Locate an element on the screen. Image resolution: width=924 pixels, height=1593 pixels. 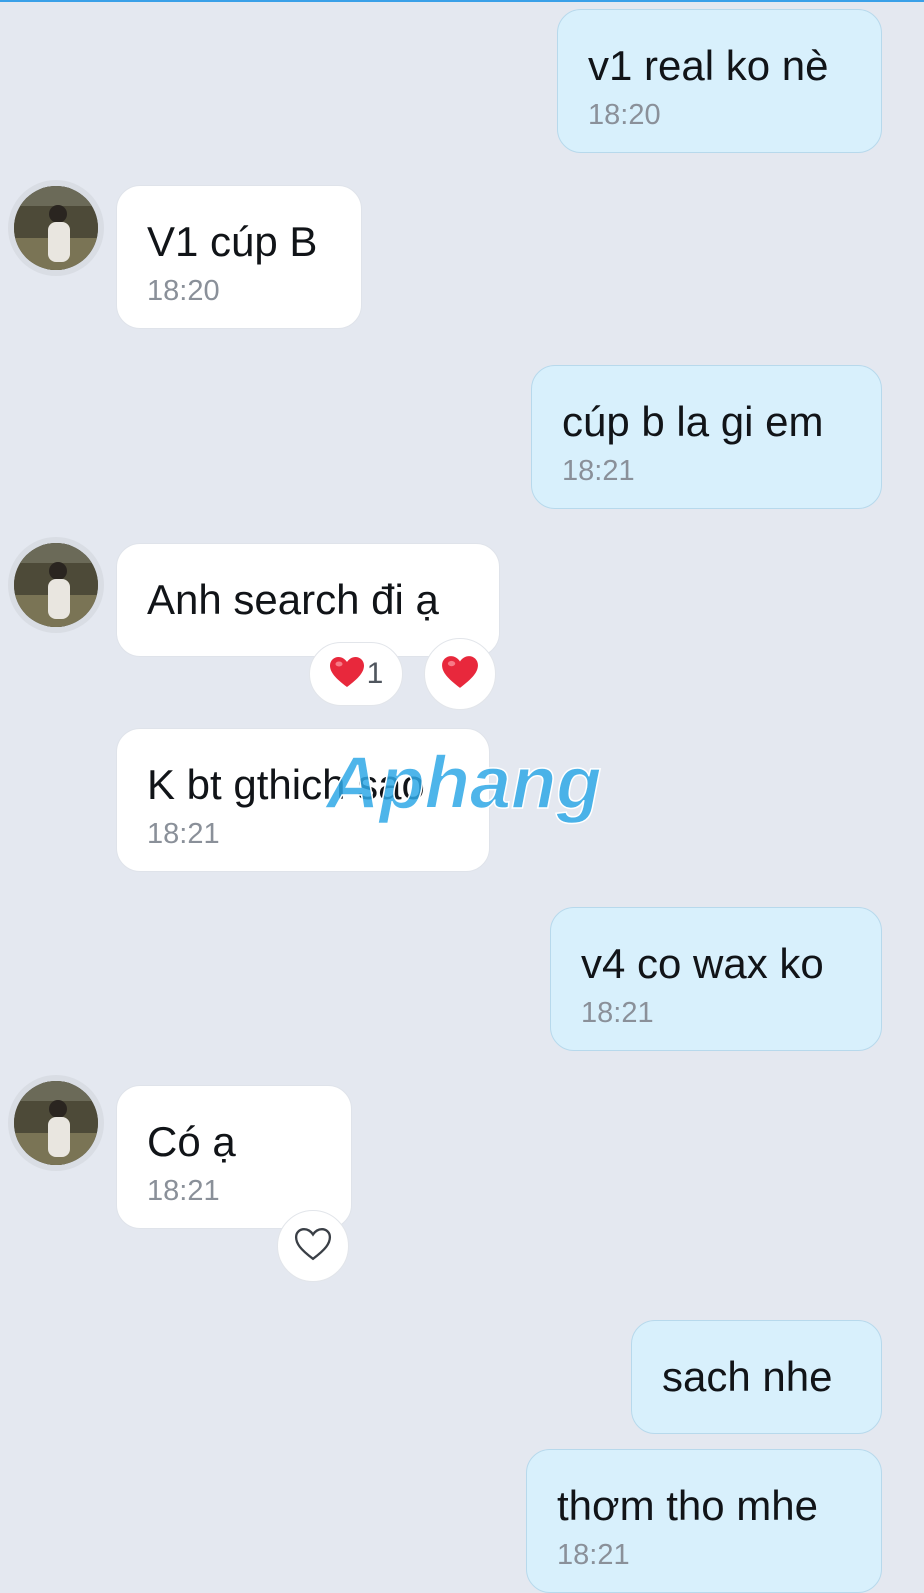
incoming-message: V1 cúp B 18:20 is located at coordinates (239, 257).